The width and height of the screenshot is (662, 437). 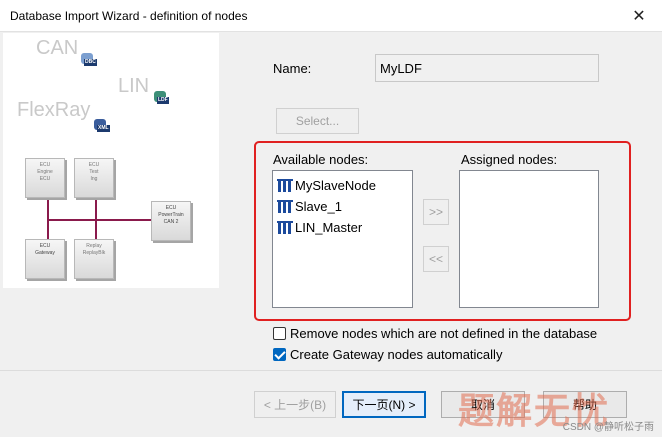 I want to click on close-button: ✕, so click(x=639, y=16).